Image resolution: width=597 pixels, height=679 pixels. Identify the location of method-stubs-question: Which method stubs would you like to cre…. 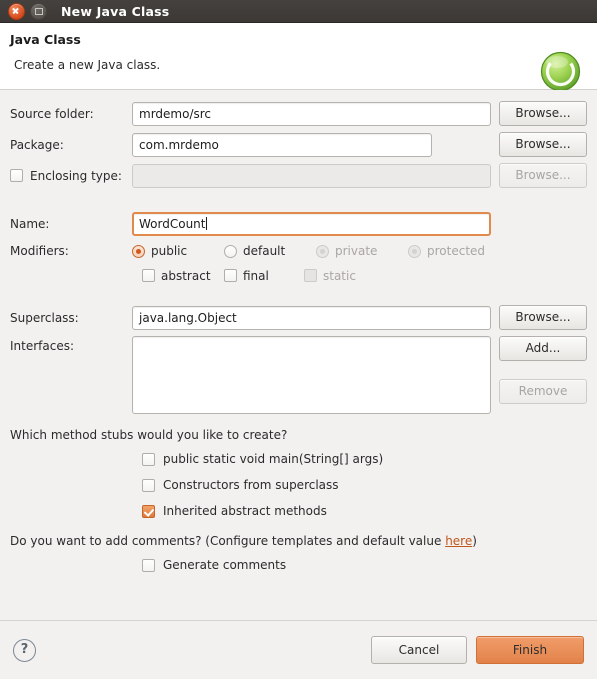
(149, 435).